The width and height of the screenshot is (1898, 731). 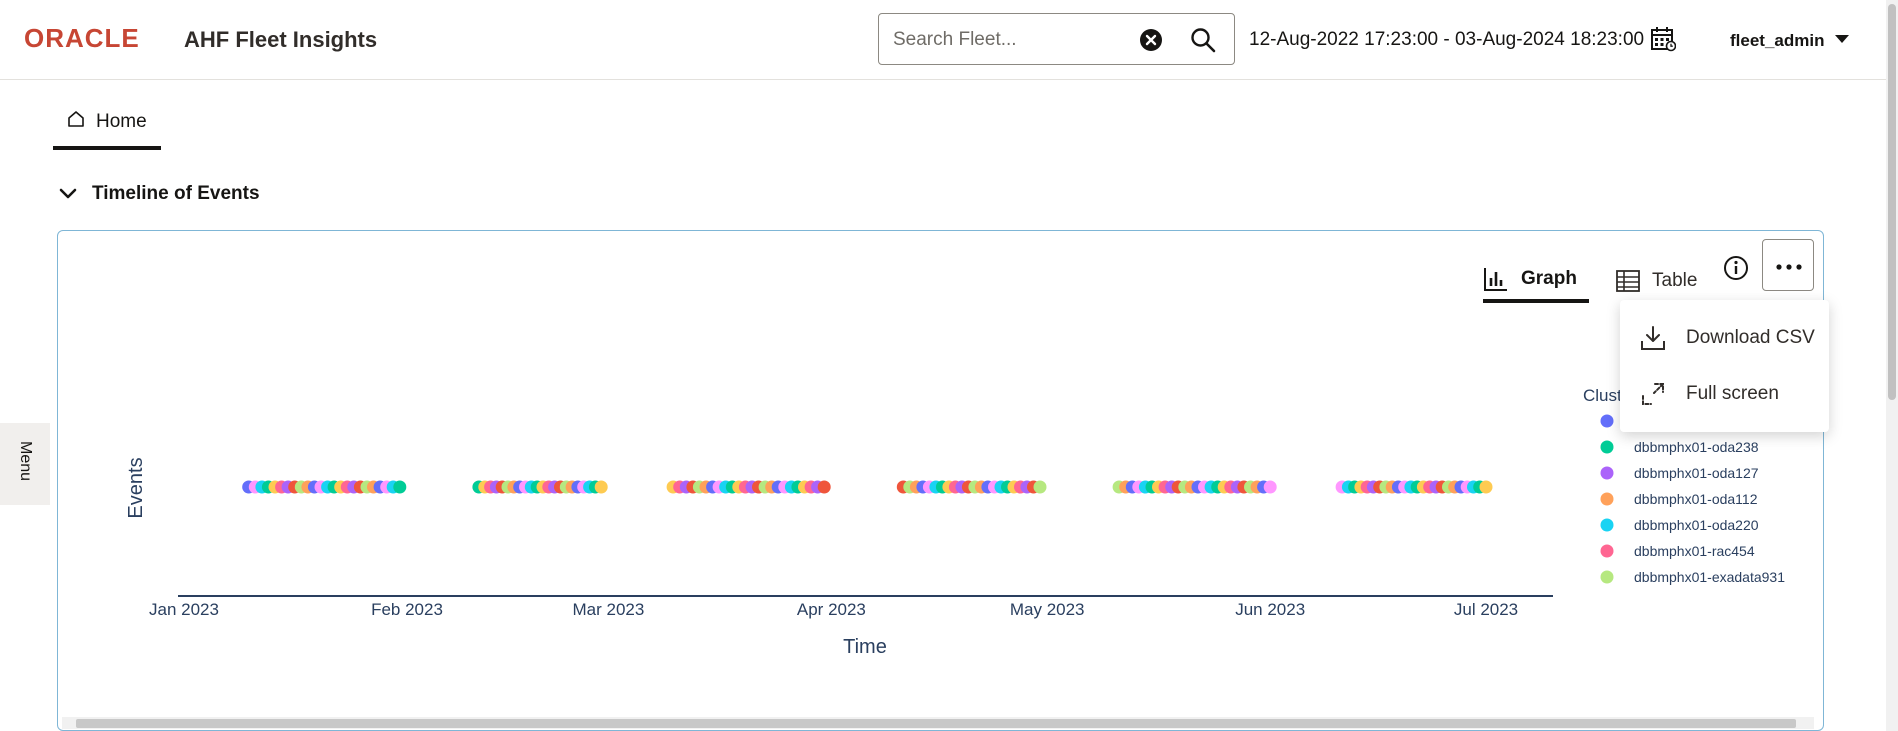 What do you see at coordinates (1696, 525) in the screenshot?
I see `legend-entry: dbbmphx01-oda220` at bounding box center [1696, 525].